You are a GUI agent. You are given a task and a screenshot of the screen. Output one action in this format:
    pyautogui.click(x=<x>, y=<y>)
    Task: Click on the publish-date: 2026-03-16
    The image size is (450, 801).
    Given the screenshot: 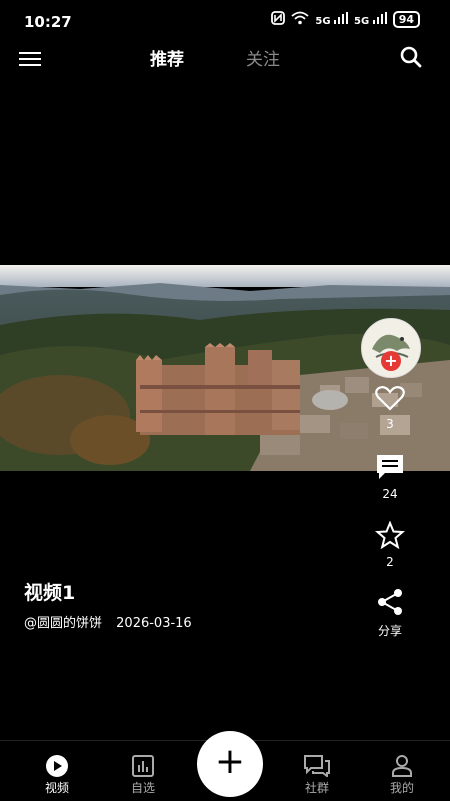 What is the action you would take?
    pyautogui.click(x=154, y=623)
    